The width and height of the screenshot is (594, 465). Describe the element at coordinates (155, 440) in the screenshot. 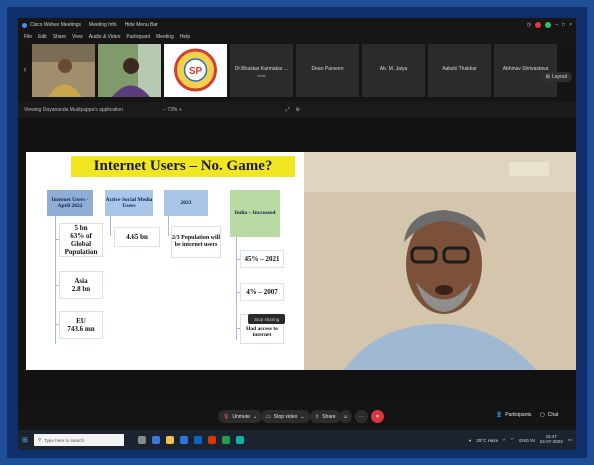

I see `edge-icon` at that location.